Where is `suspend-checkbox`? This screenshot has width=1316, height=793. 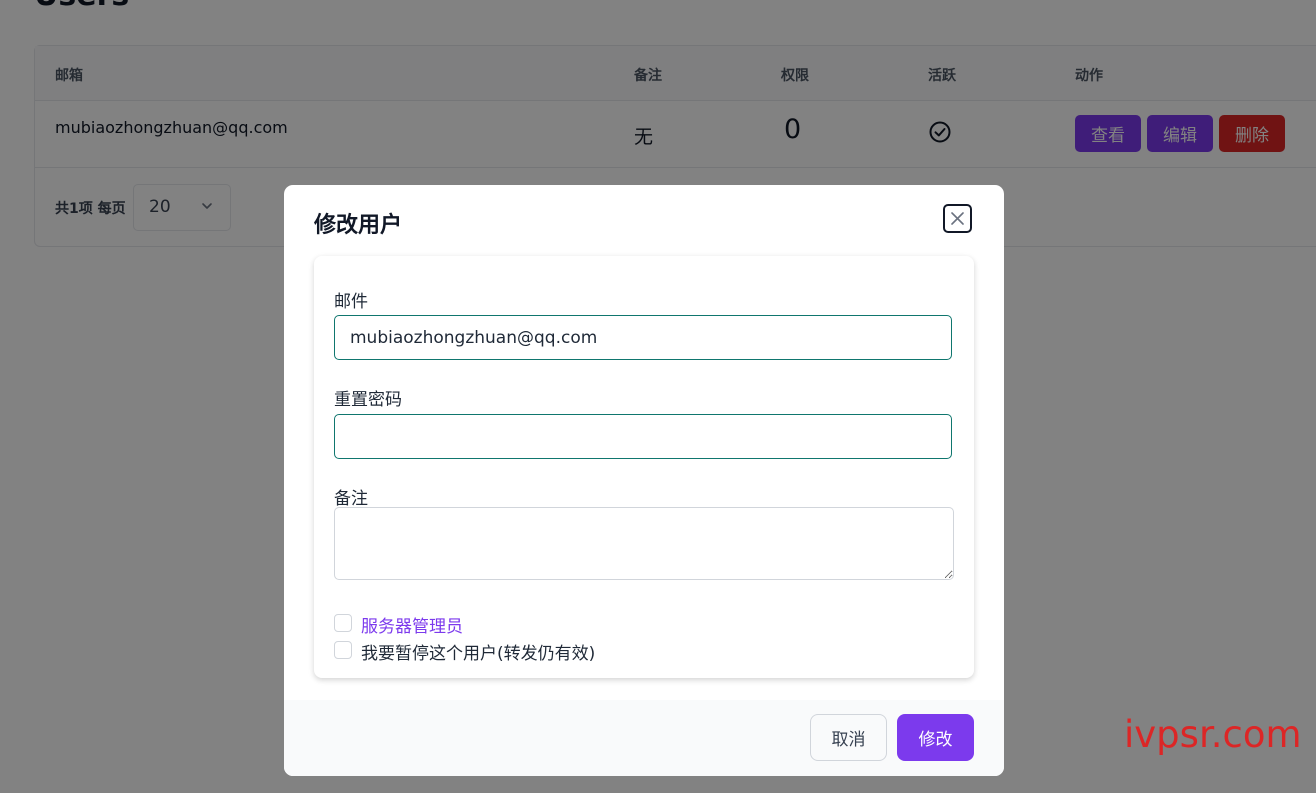 suspend-checkbox is located at coordinates (343, 650).